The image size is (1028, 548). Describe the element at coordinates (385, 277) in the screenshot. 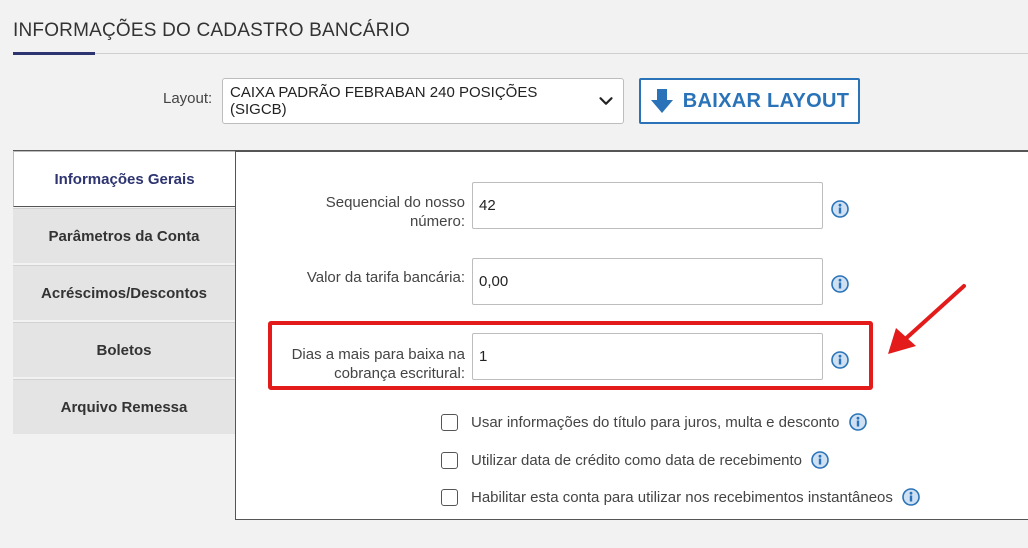

I see `tarifa-label-text: Valor da tarifa bancária:` at that location.